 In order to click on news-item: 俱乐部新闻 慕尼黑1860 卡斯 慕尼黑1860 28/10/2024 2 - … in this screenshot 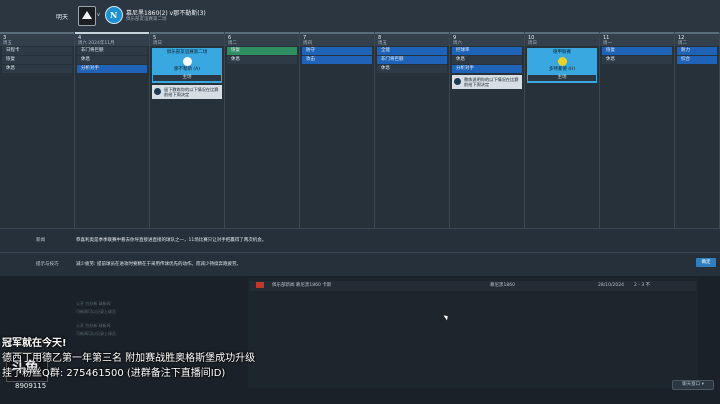, I will do `click(473, 286)`.